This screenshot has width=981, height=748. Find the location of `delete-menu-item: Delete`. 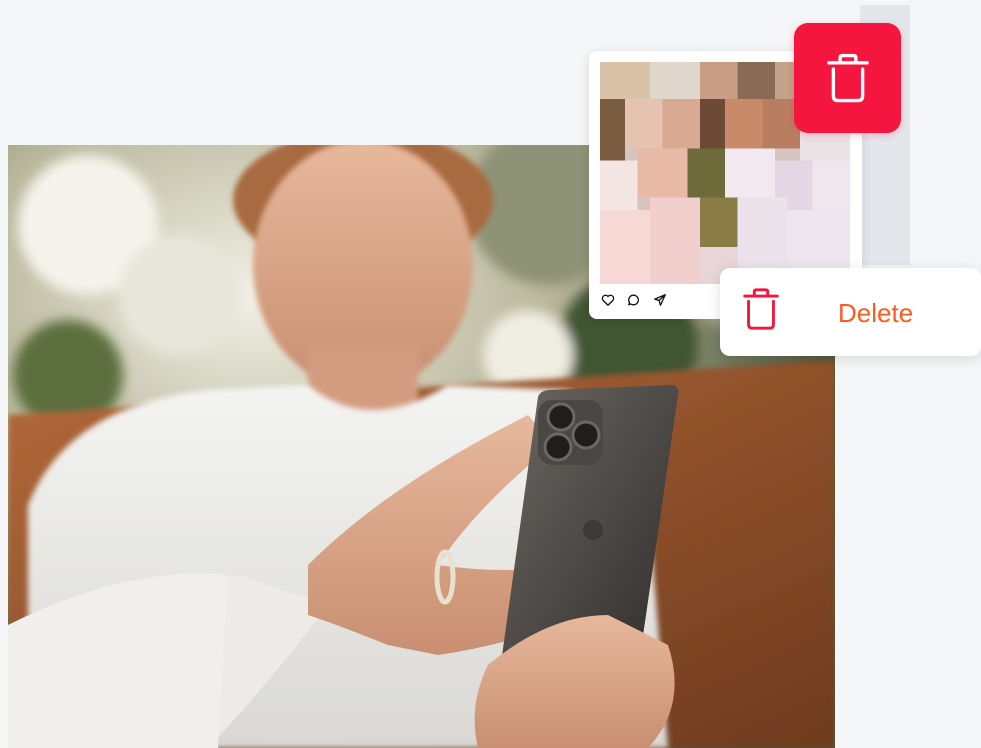

delete-menu-item: Delete is located at coordinates (850, 312).